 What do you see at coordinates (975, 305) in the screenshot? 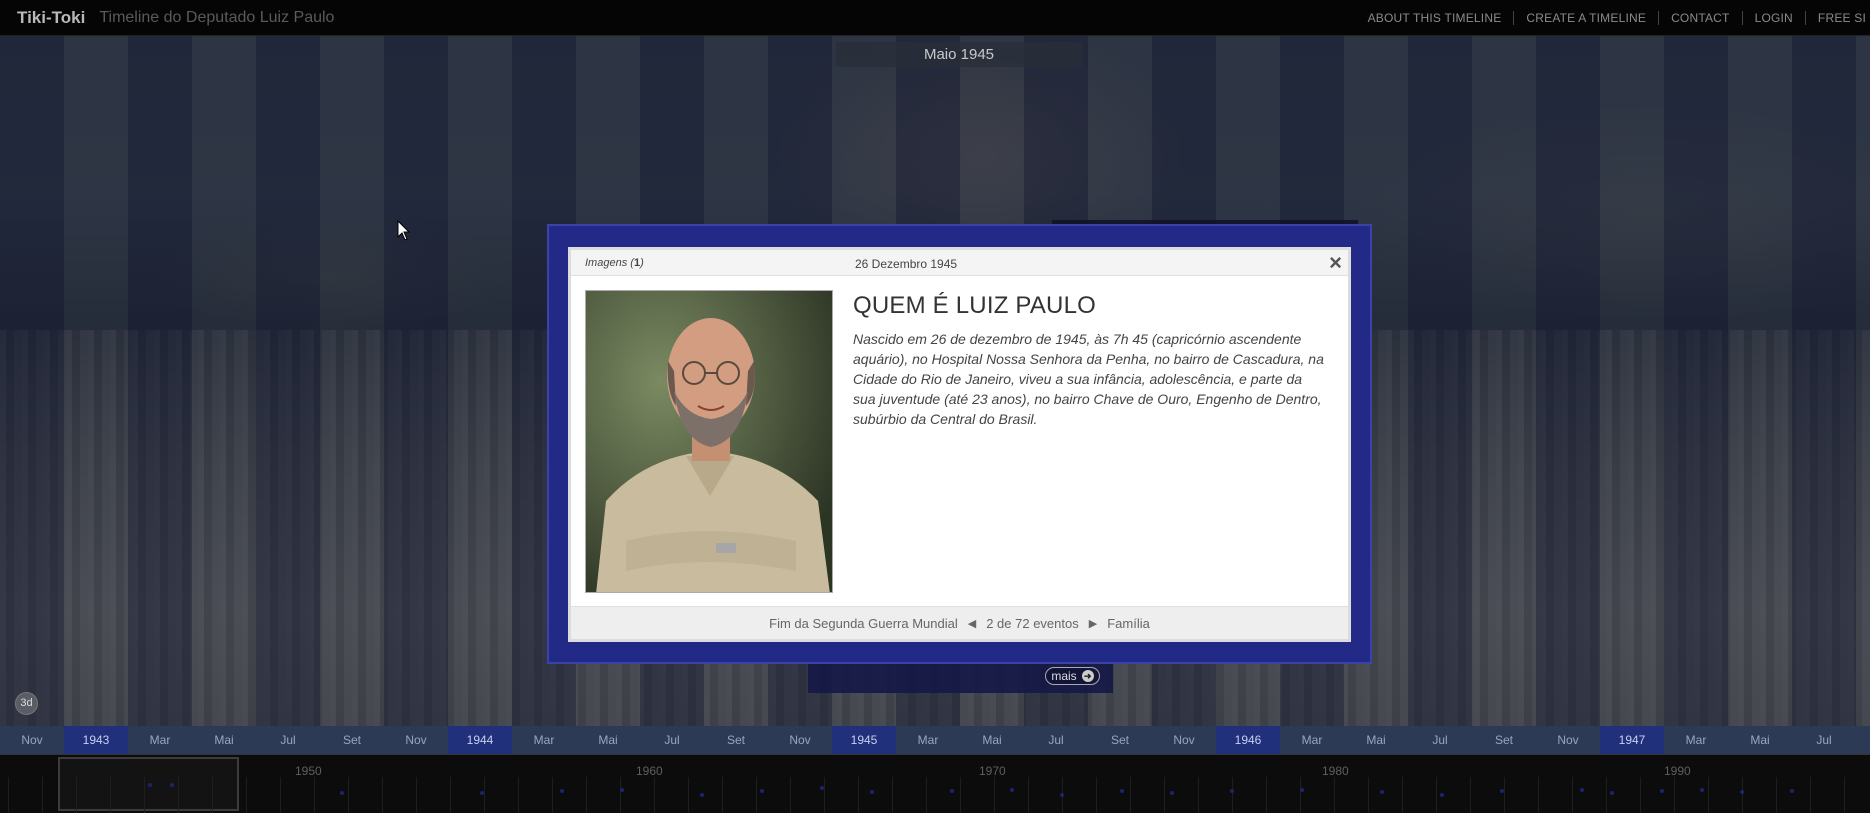
I see `event-title: QUEM É LUIZ PAULO` at bounding box center [975, 305].